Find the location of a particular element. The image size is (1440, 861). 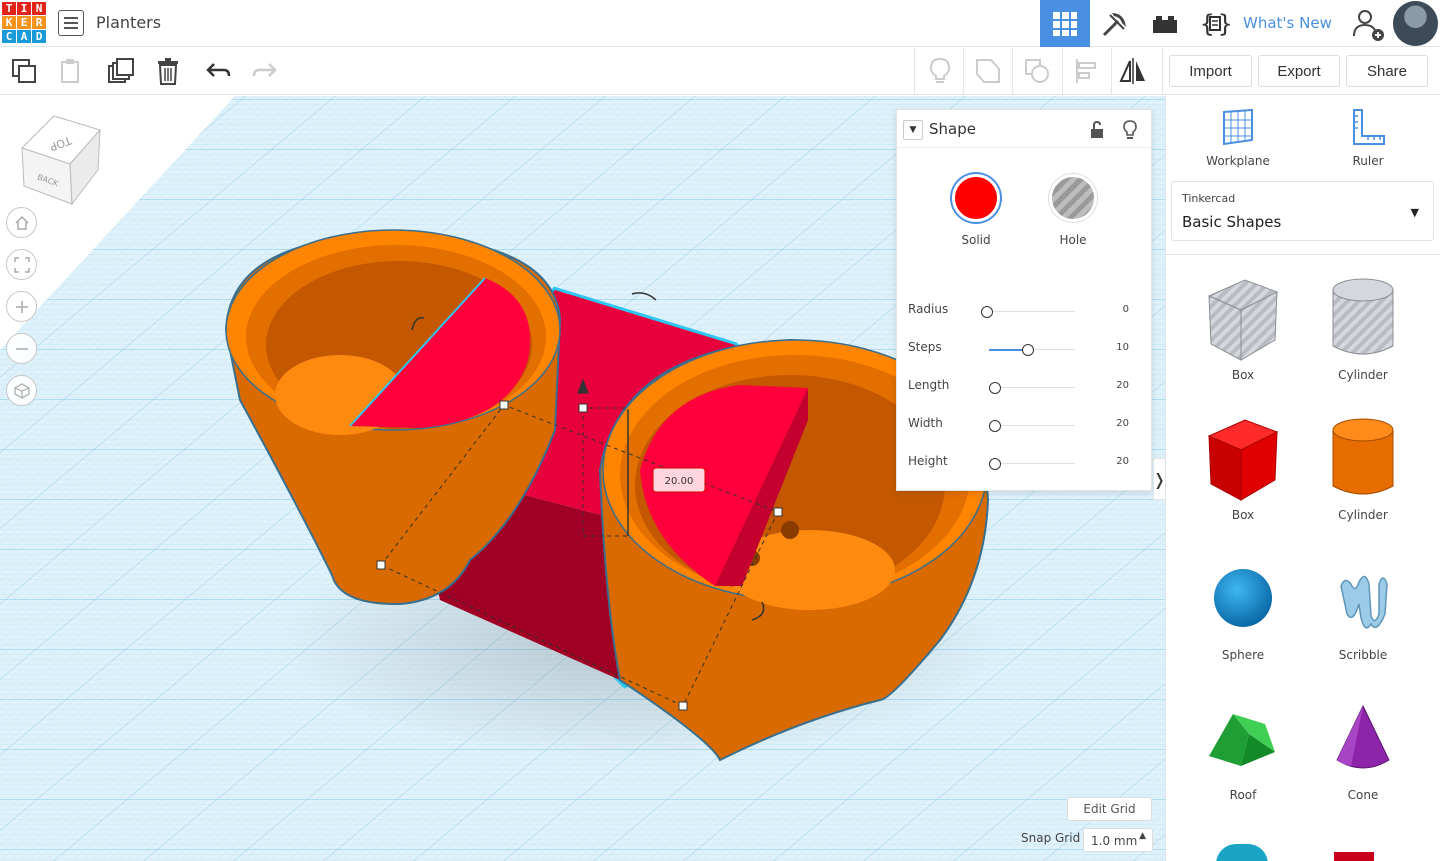

dimension-tooltip: 20.00 is located at coordinates (679, 480).